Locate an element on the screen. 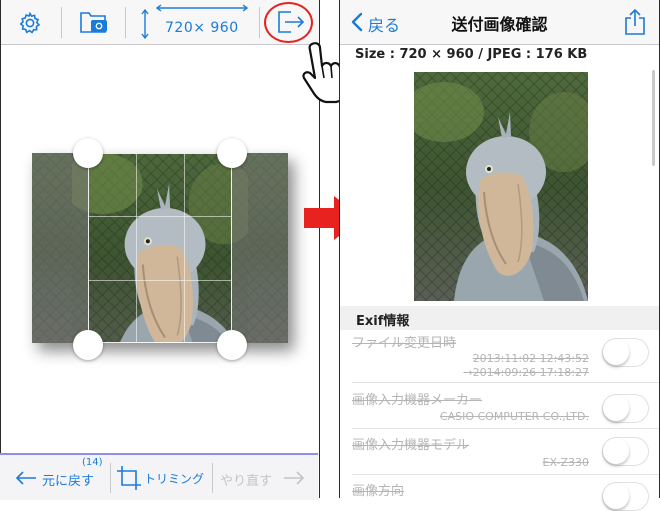 The width and height of the screenshot is (660, 511). page-title: 送付画像確認 is located at coordinates (499, 24).